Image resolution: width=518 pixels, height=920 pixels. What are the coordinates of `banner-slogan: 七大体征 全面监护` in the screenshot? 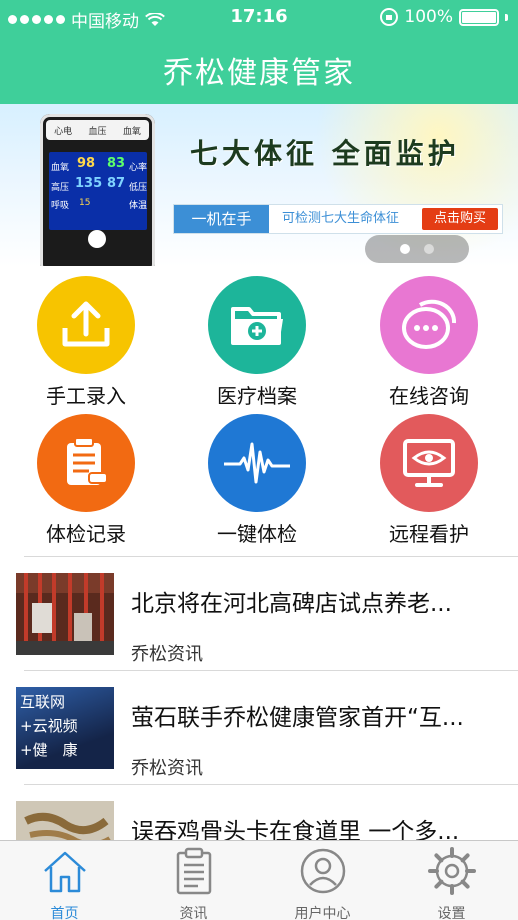 It's located at (325, 153).